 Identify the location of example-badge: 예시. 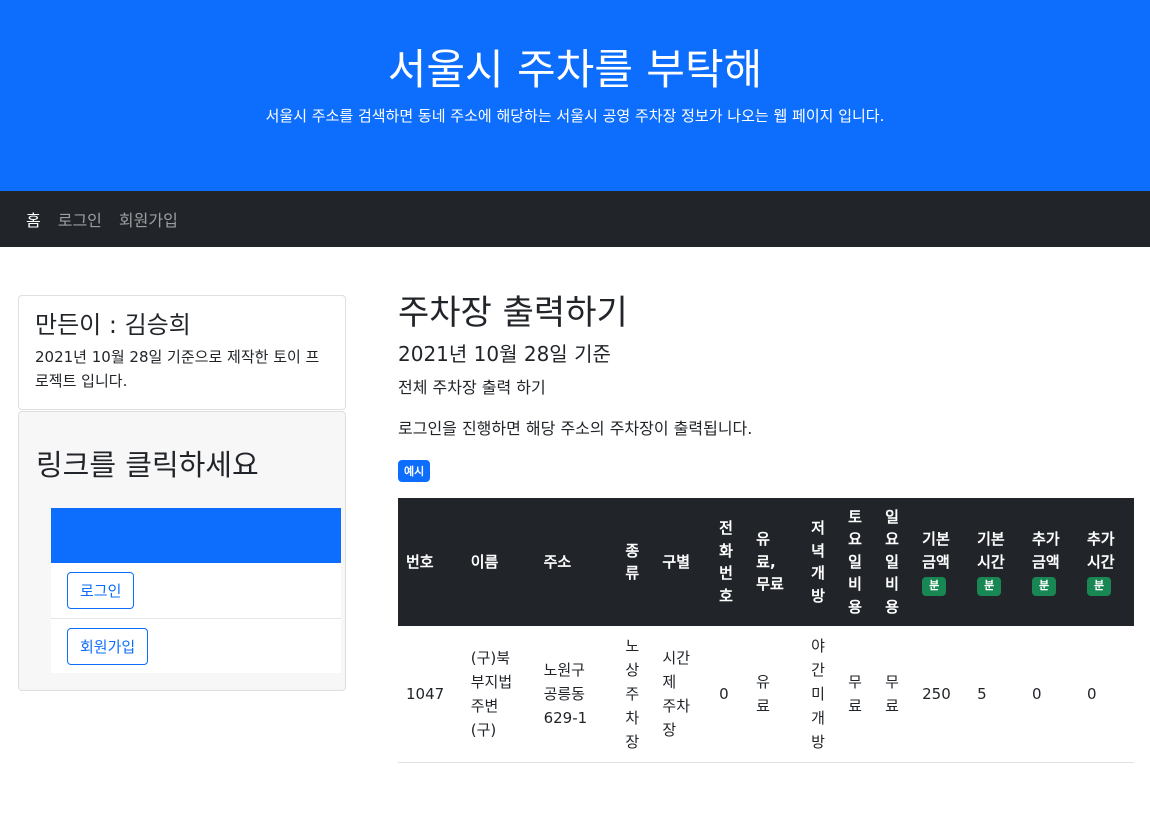
(414, 470).